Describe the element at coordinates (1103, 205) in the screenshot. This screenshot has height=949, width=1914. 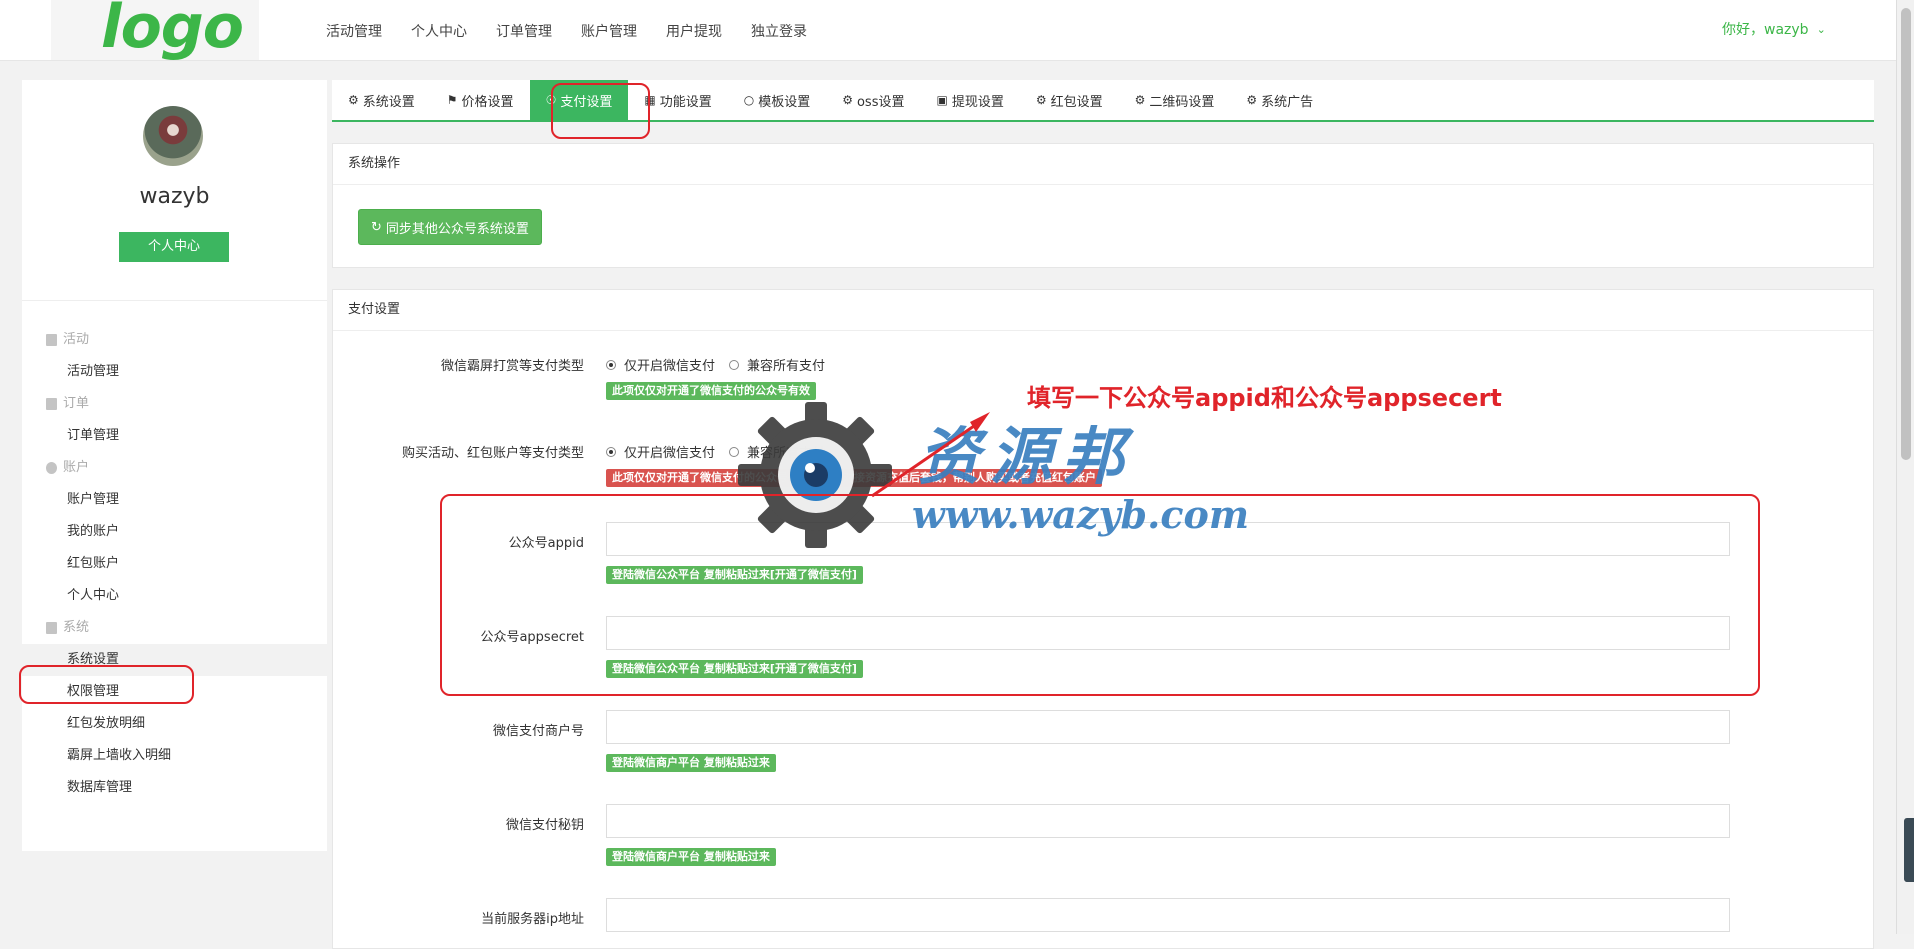
I see `system-operation-panel: 系统操作 ↻ 同步其他公众号系统设置` at that location.